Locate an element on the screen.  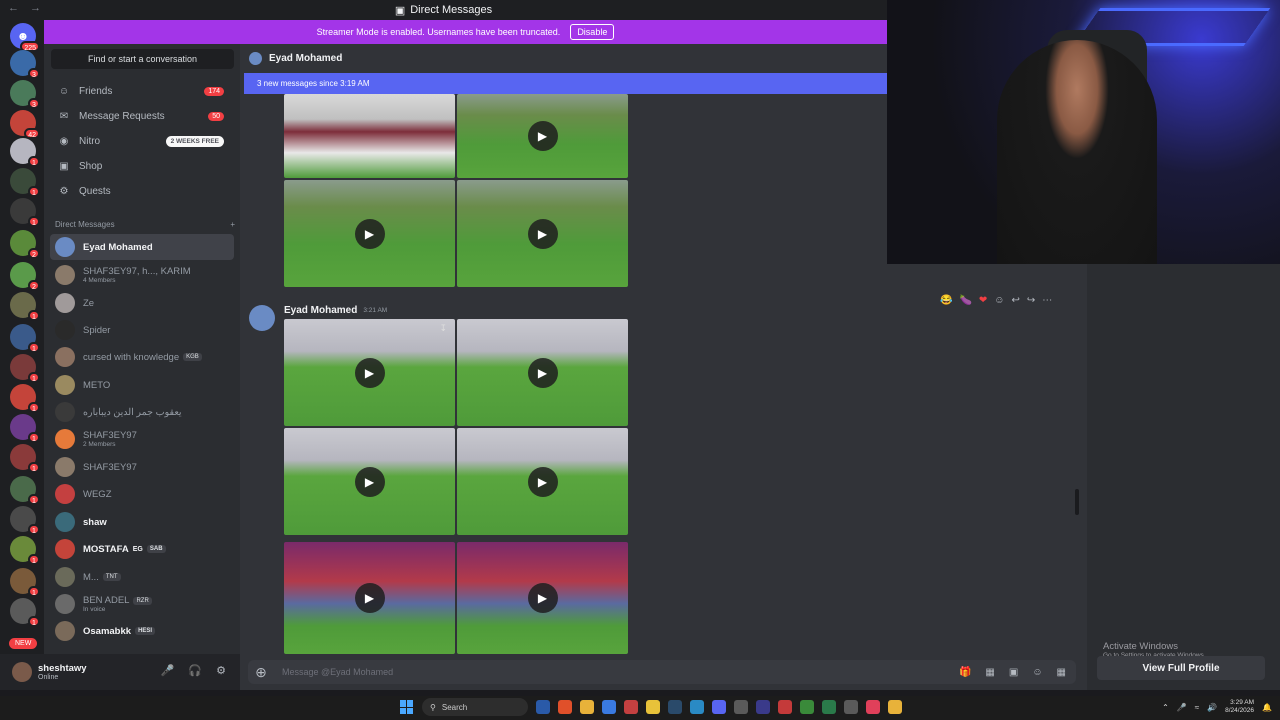
store-icon is located at coordinates (609, 707).